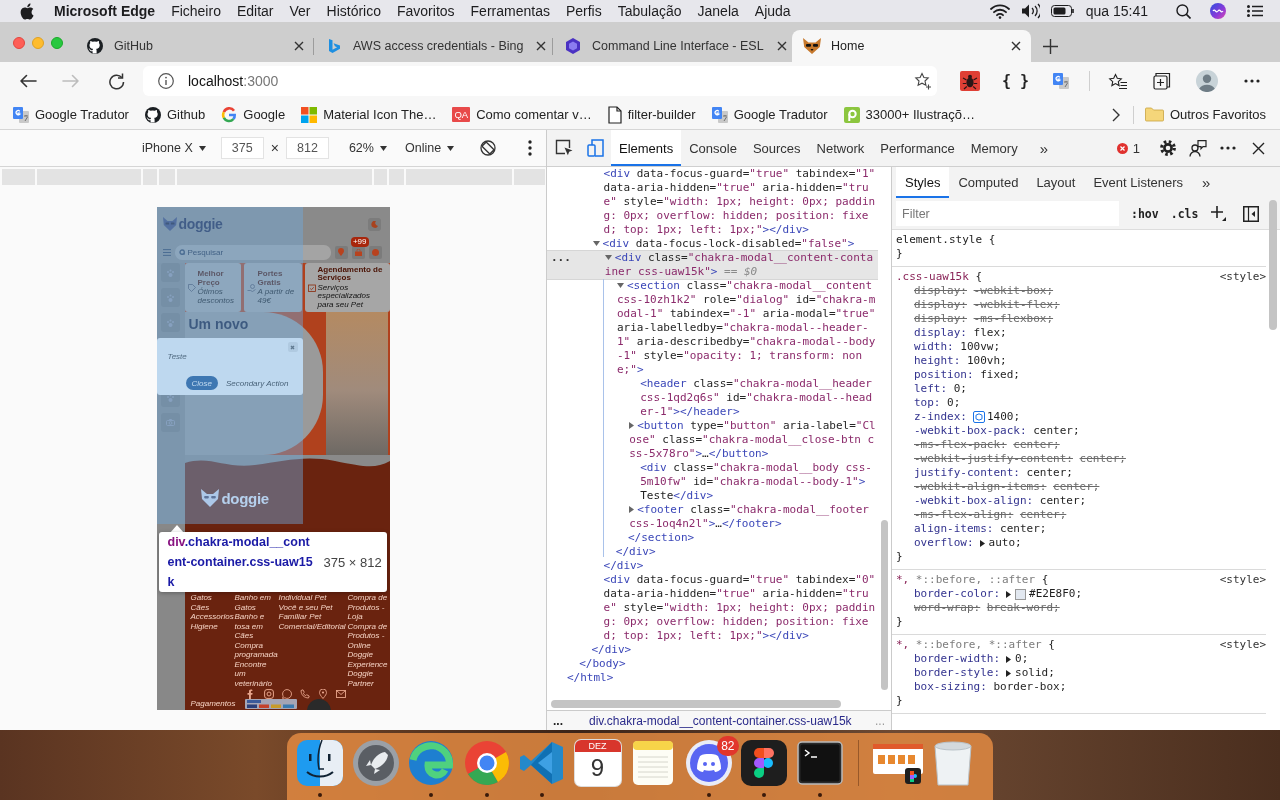  I want to click on css-declaration: border-style: solid;, so click(1081, 673).